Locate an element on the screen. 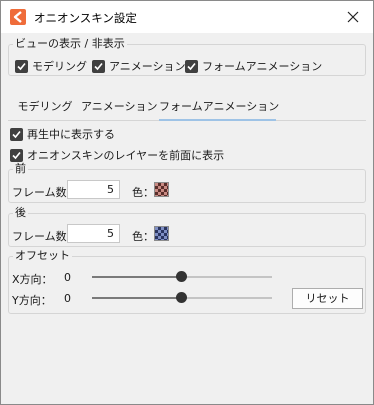  tab-form-animation-label: フォームアニメーション is located at coordinates (219, 106).